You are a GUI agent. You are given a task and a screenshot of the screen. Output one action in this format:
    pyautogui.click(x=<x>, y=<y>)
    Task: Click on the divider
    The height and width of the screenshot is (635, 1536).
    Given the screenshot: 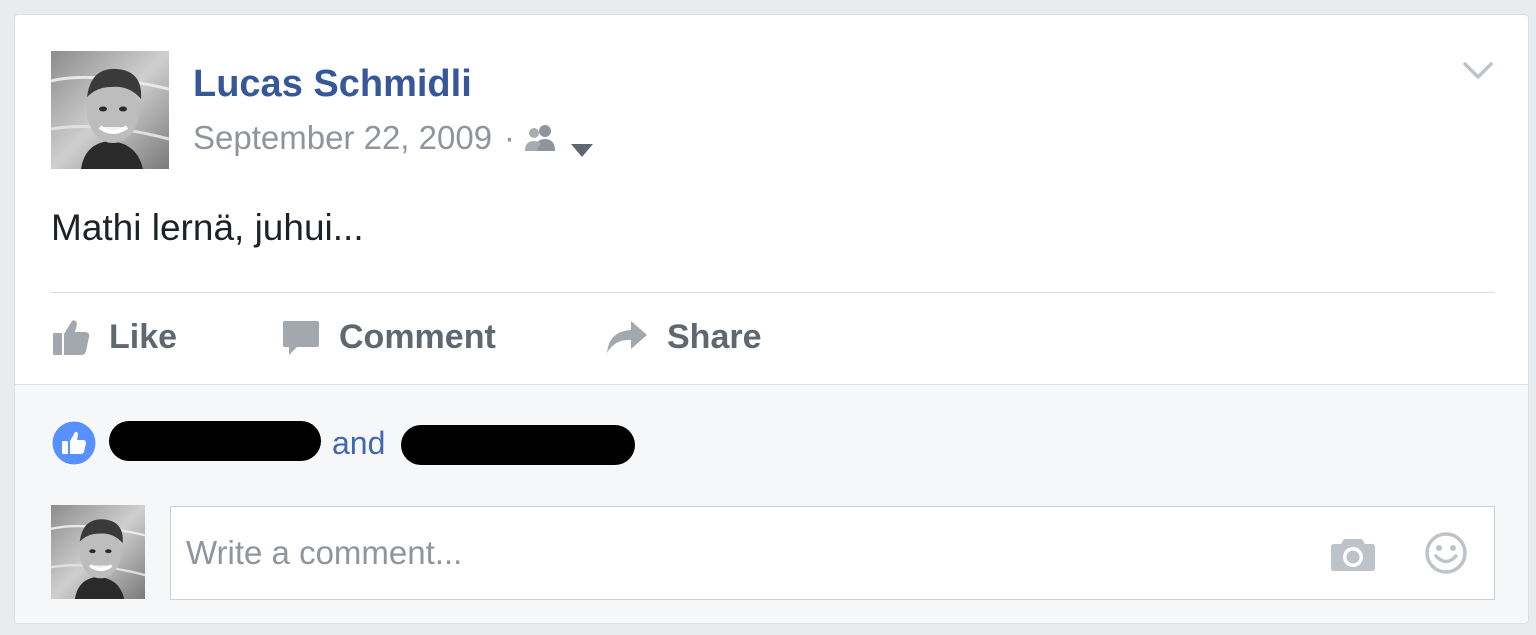 What is the action you would take?
    pyautogui.click(x=772, y=292)
    